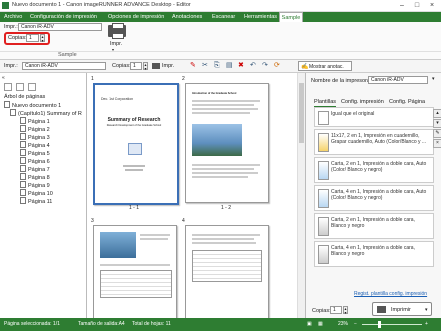  What do you see at coordinates (254, 66) in the screenshot?
I see `undo-icon: ↶` at bounding box center [254, 66].